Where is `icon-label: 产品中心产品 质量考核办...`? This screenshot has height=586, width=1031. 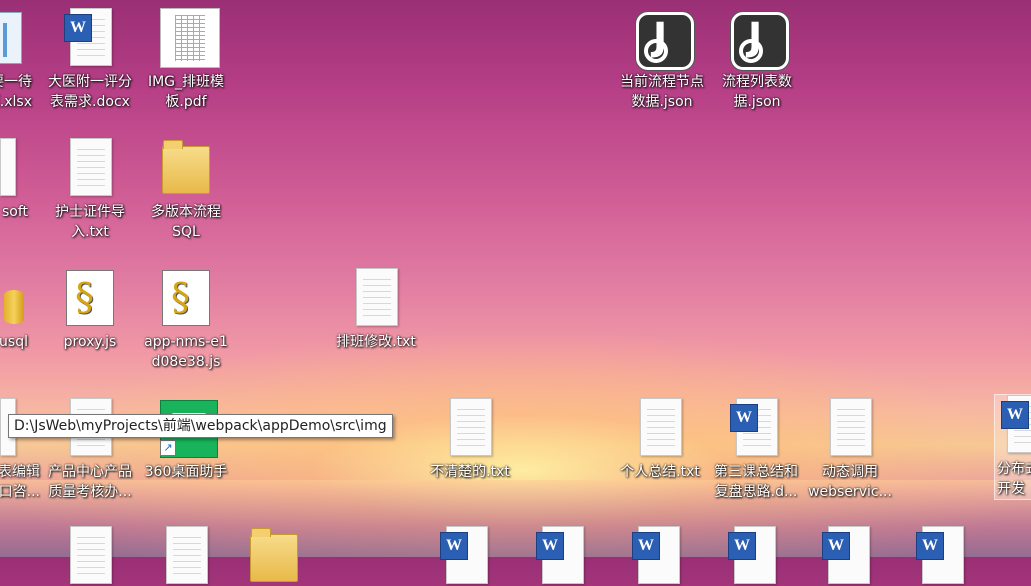
icon-label: 产品中心产品 质量考核办... is located at coordinates (90, 482).